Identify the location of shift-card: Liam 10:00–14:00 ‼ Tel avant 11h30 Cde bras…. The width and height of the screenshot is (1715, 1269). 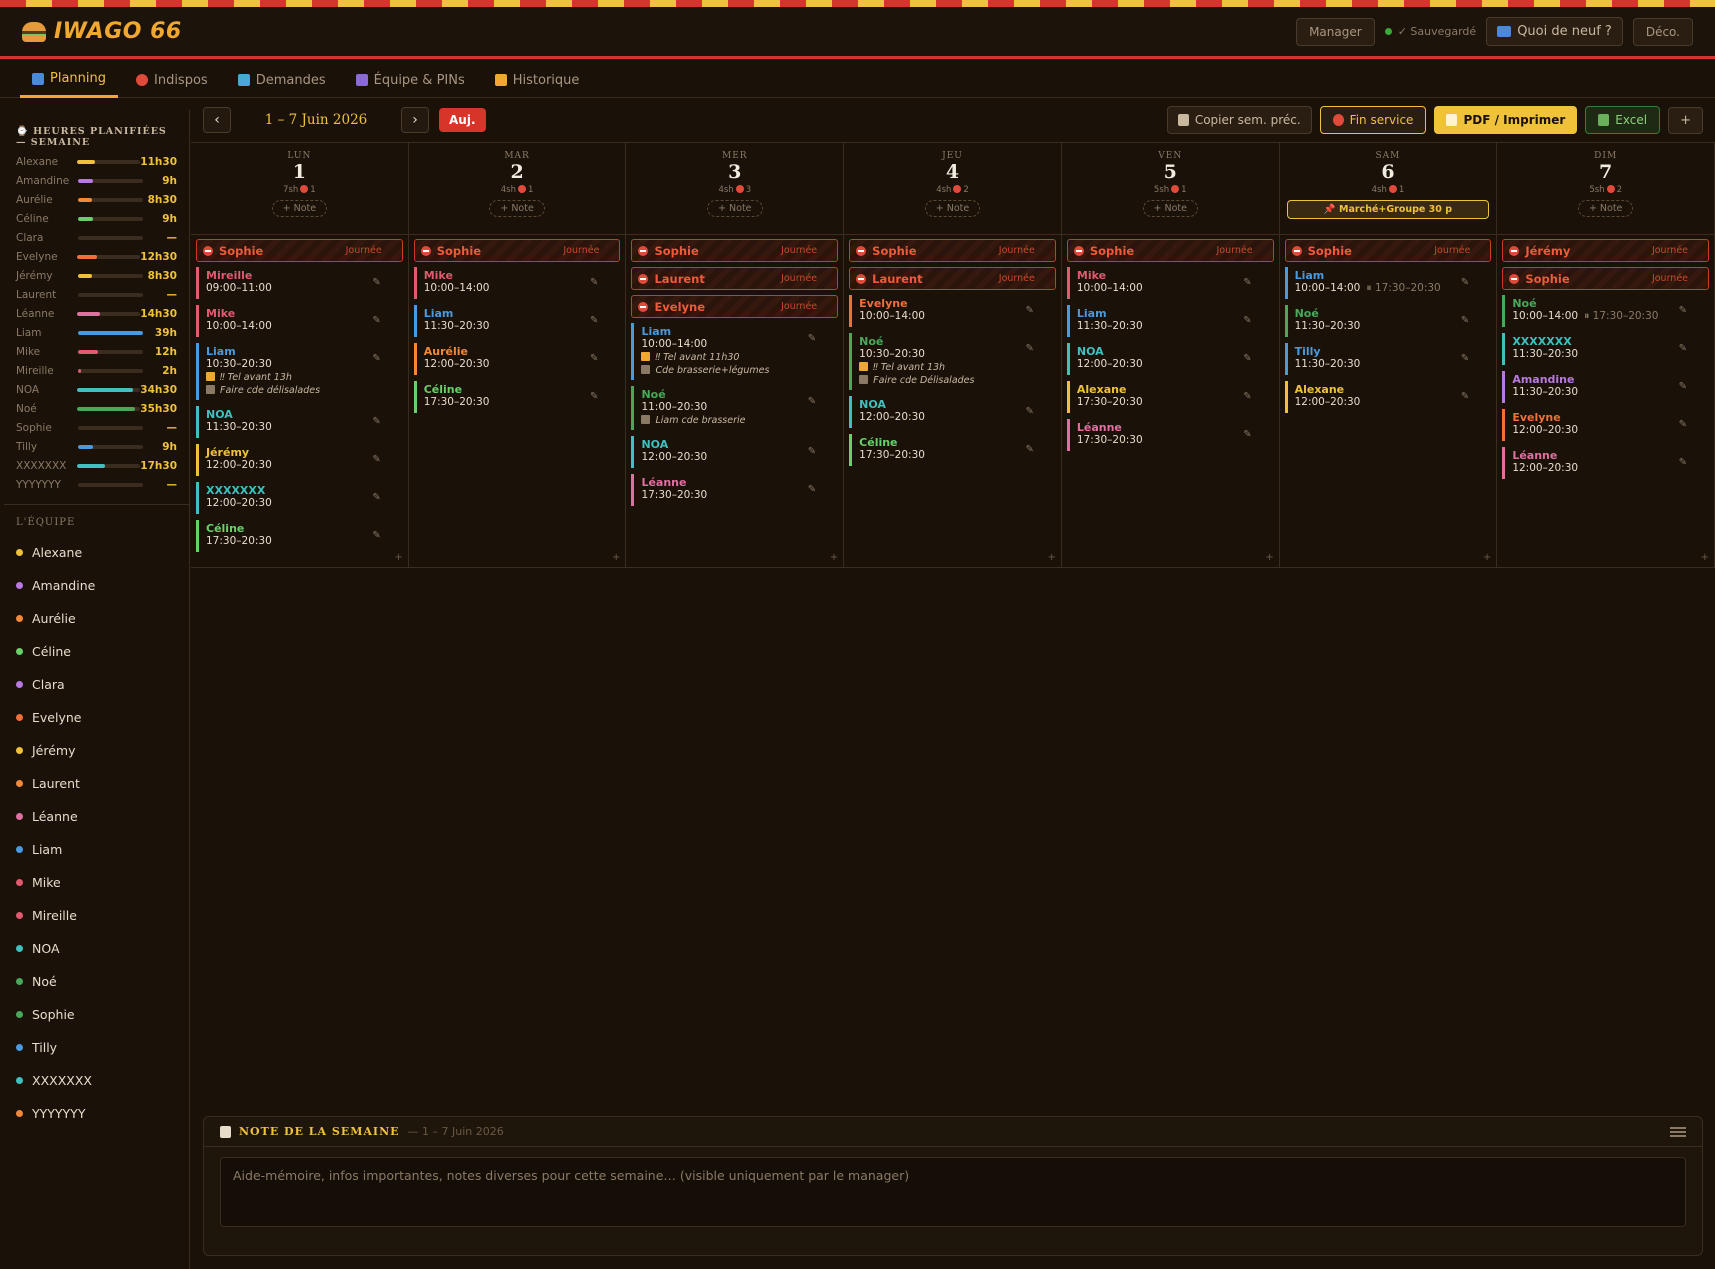
(734, 351).